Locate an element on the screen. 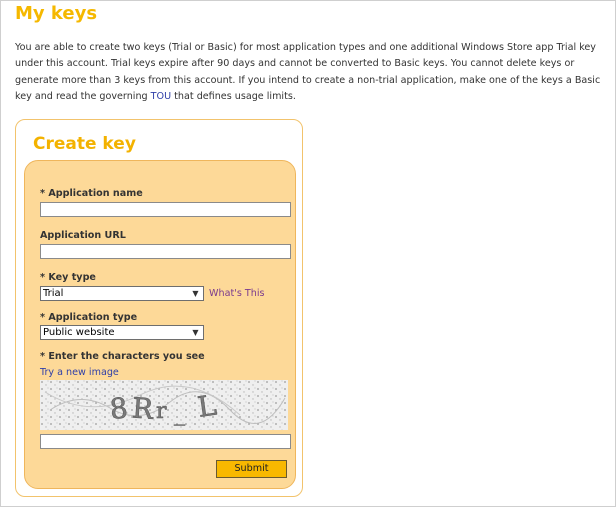 Image resolution: width=616 pixels, height=507 pixels. intro-text-end: that defines usage limits. is located at coordinates (233, 97).